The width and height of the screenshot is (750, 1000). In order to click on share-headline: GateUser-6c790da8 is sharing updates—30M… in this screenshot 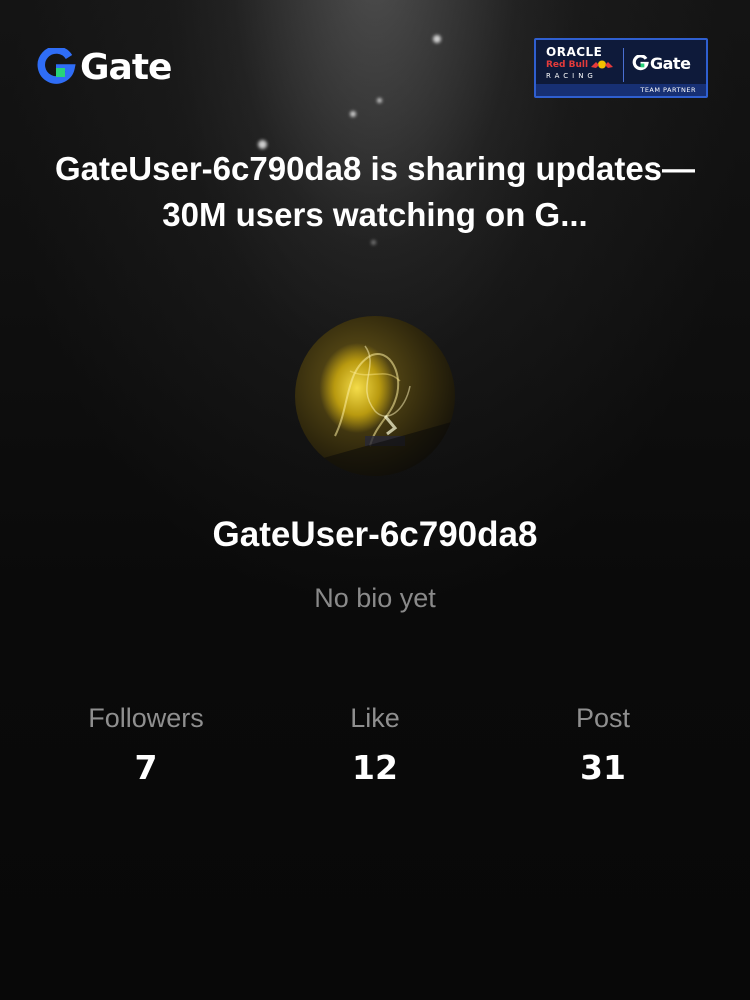, I will do `click(375, 191)`.